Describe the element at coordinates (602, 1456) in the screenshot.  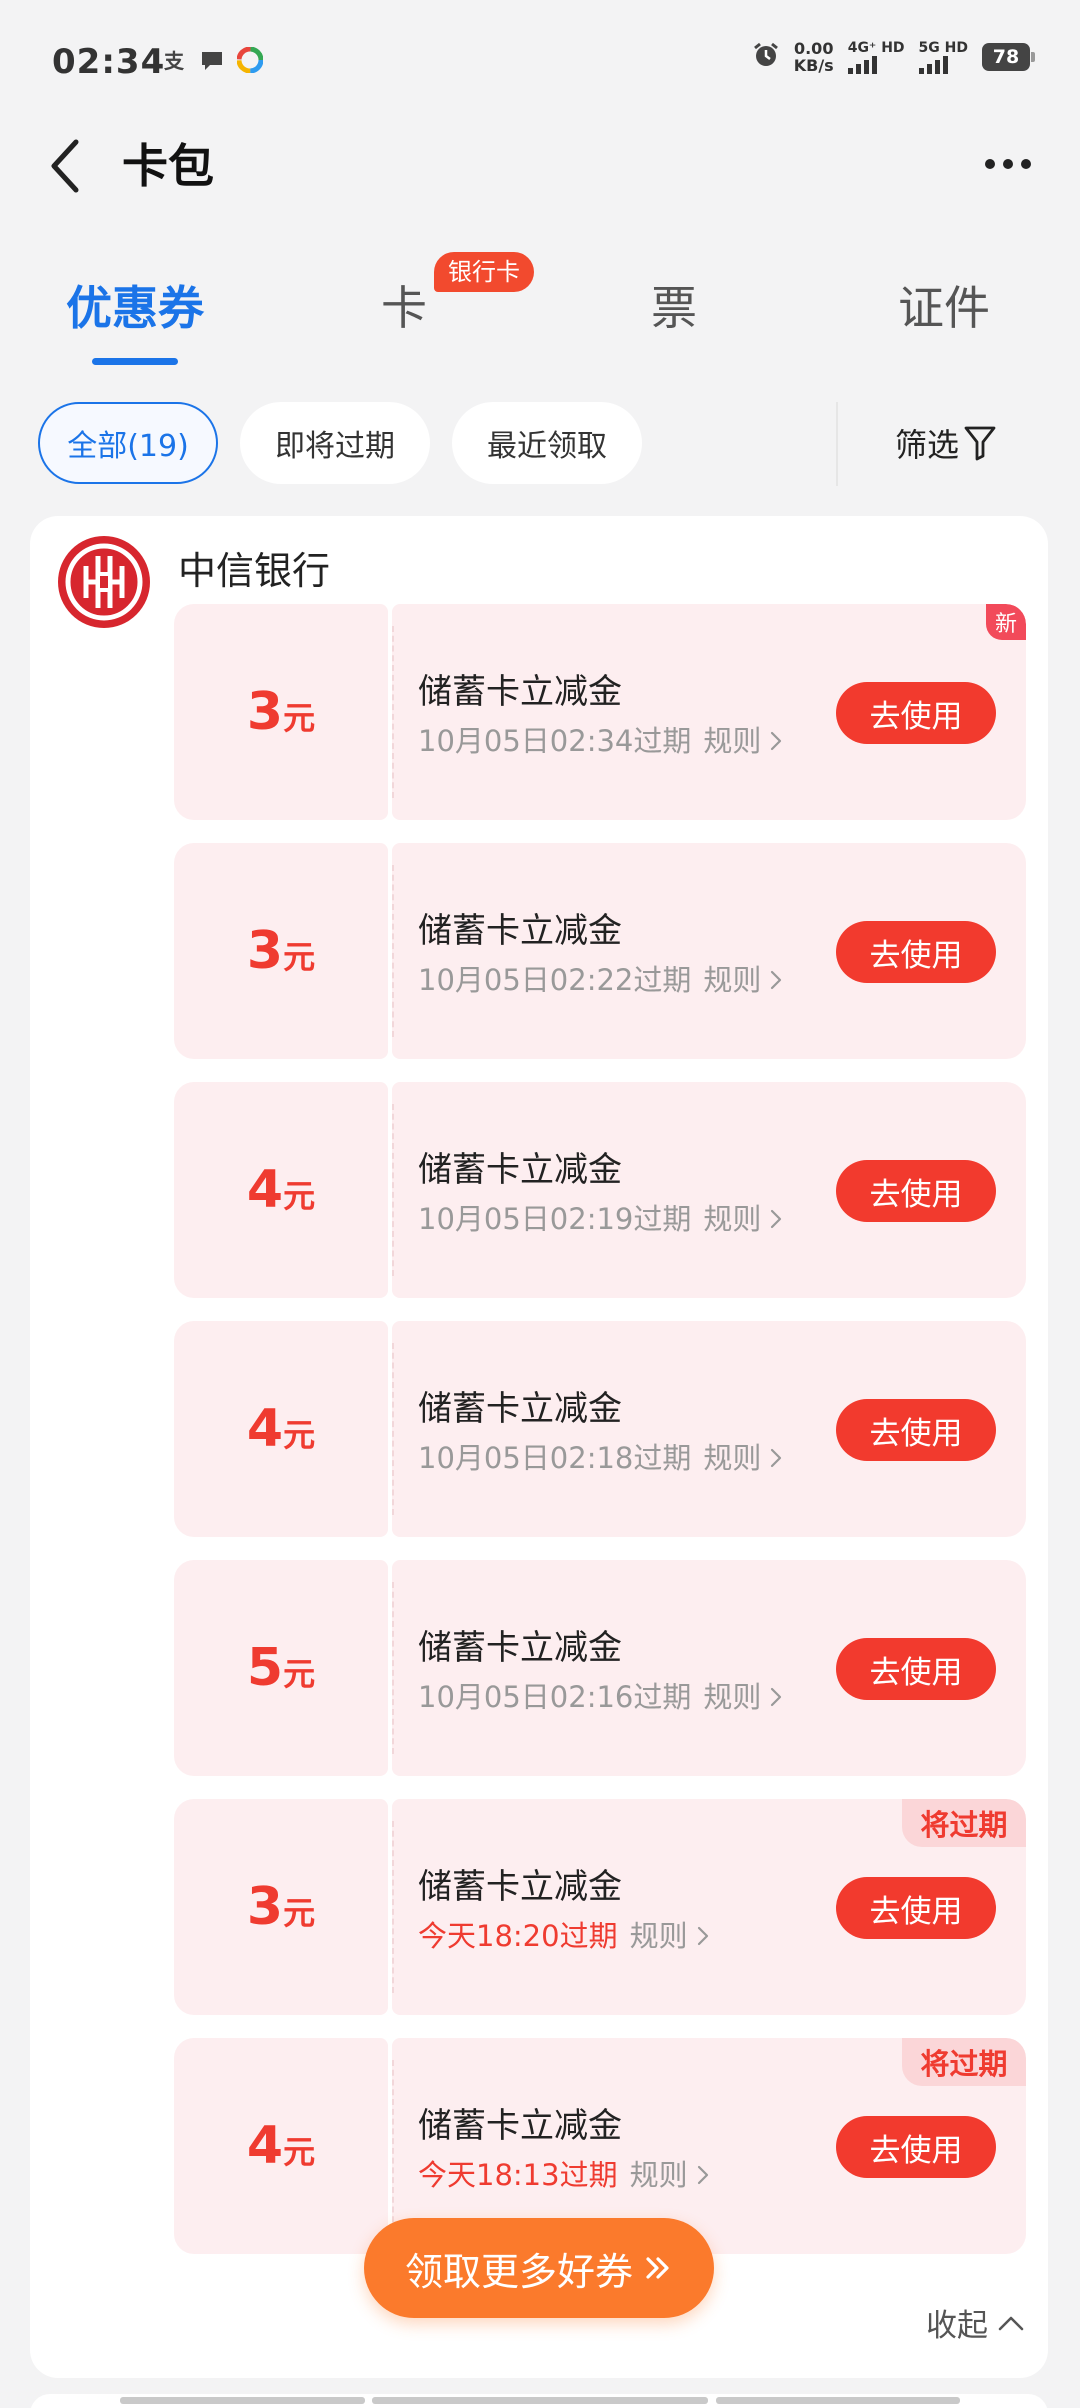
I see `coupon-meta: 10月05日02:18过期 规则` at that location.